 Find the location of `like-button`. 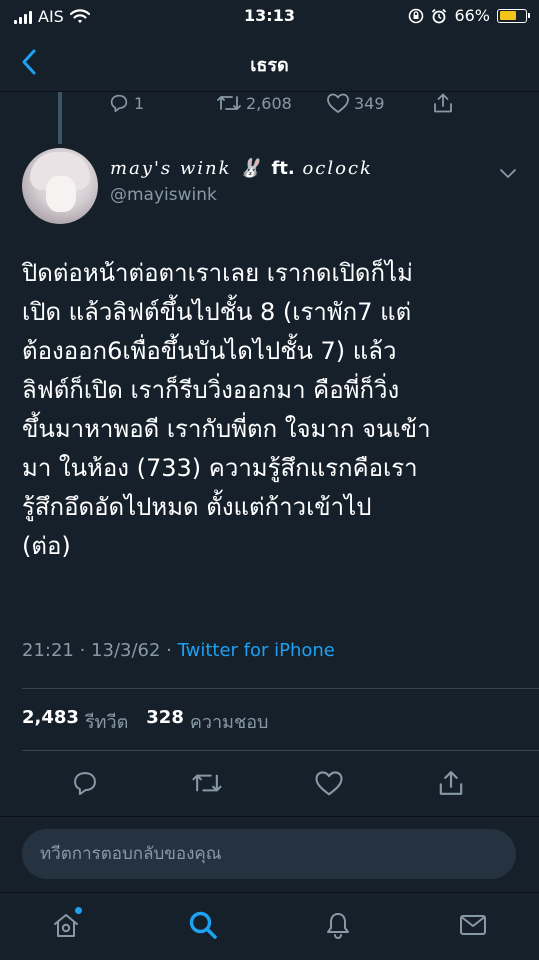

like-button is located at coordinates (329, 783).